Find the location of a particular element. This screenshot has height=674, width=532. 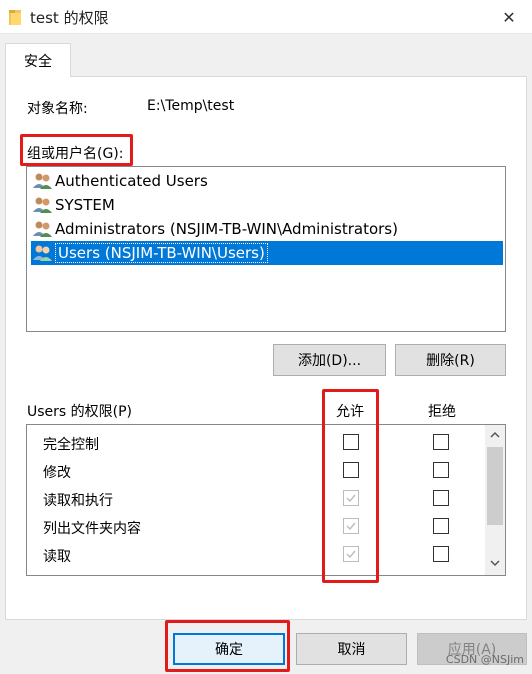

permission-name: 完全控制 is located at coordinates (71, 445).